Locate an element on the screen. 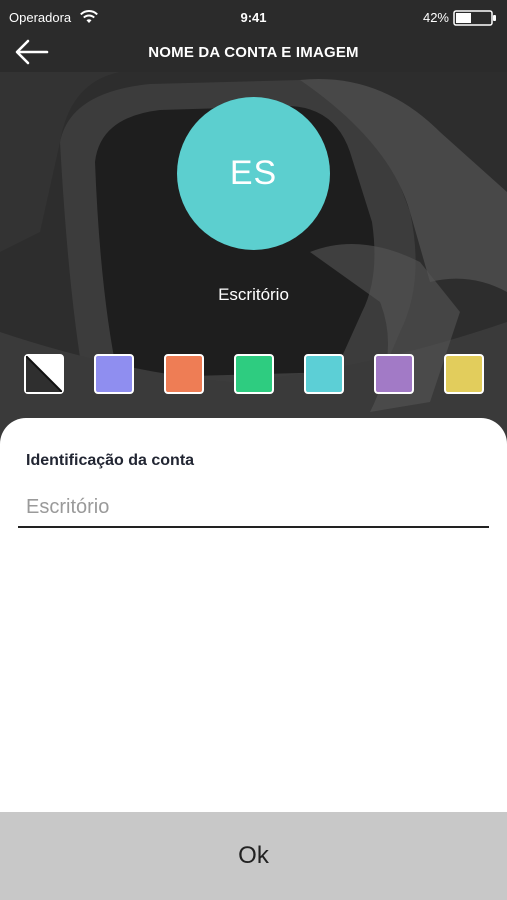 The image size is (507, 900). battery-icon is located at coordinates (475, 19).